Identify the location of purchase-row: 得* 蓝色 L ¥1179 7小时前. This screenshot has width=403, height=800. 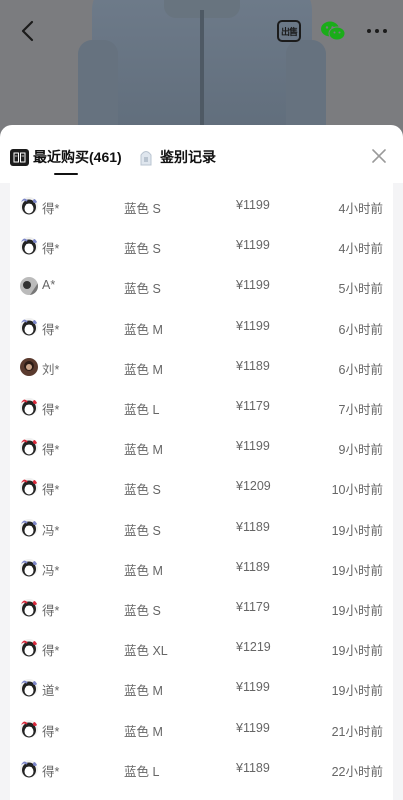
(201, 407).